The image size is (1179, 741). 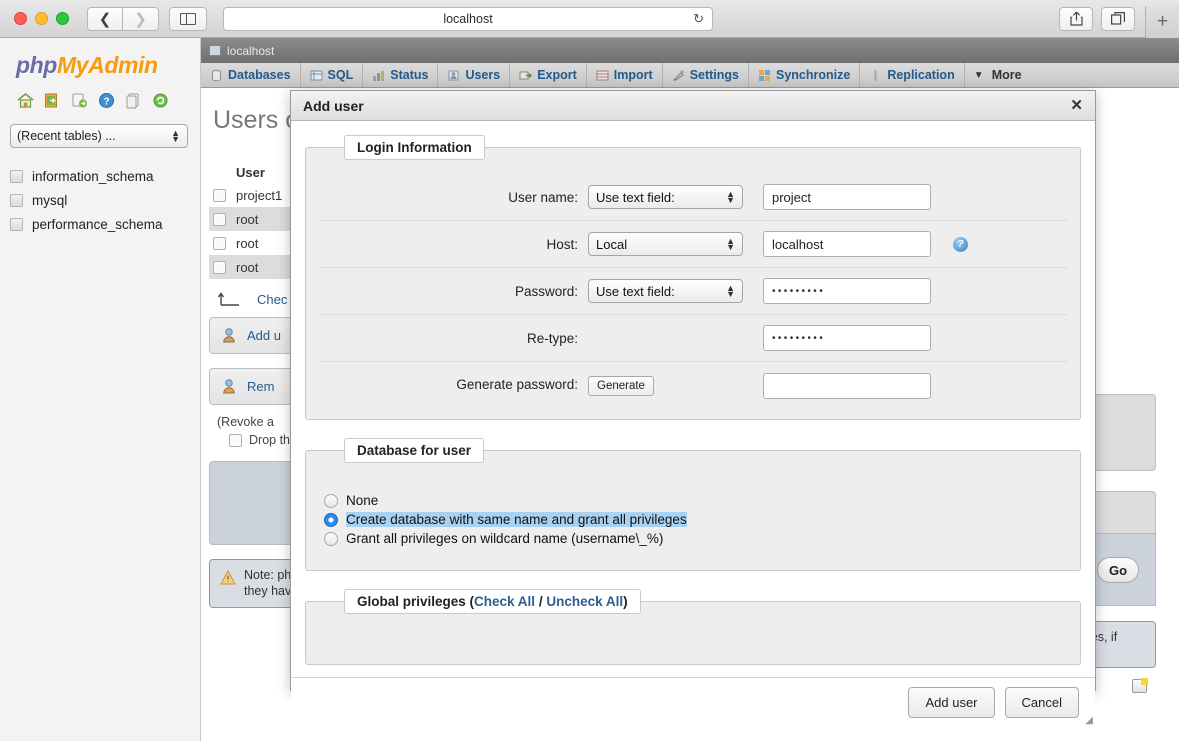 What do you see at coordinates (665, 197) in the screenshot?
I see `username-select: Use text field: ▲ ▼` at bounding box center [665, 197].